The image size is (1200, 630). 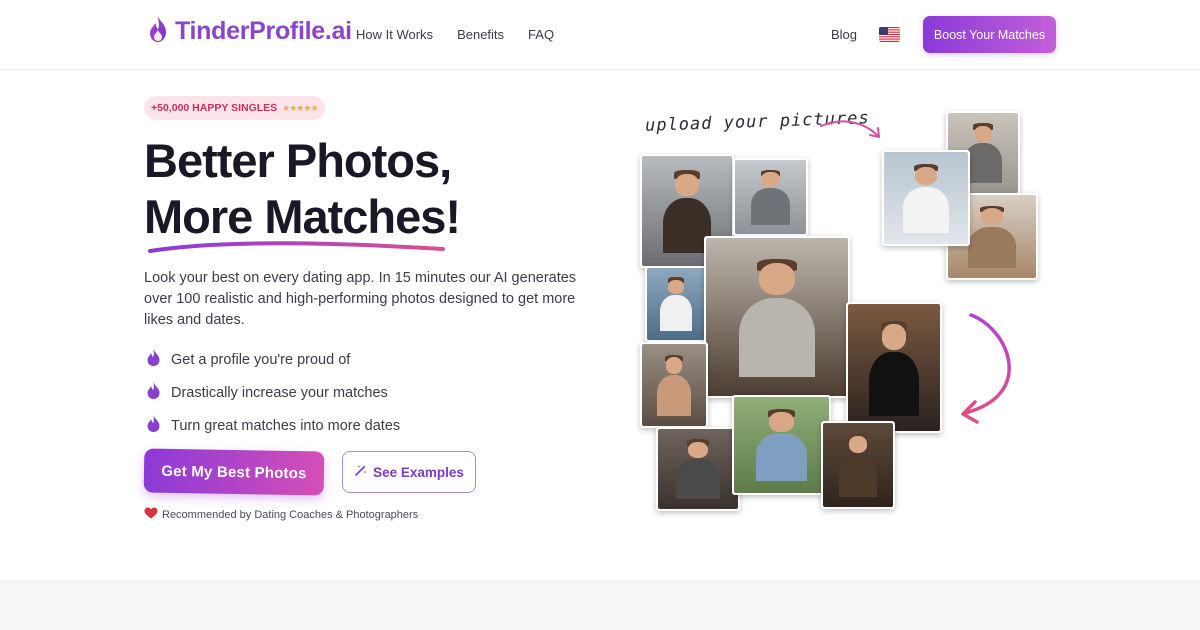 I want to click on uploaded-photo, so click(x=926, y=198).